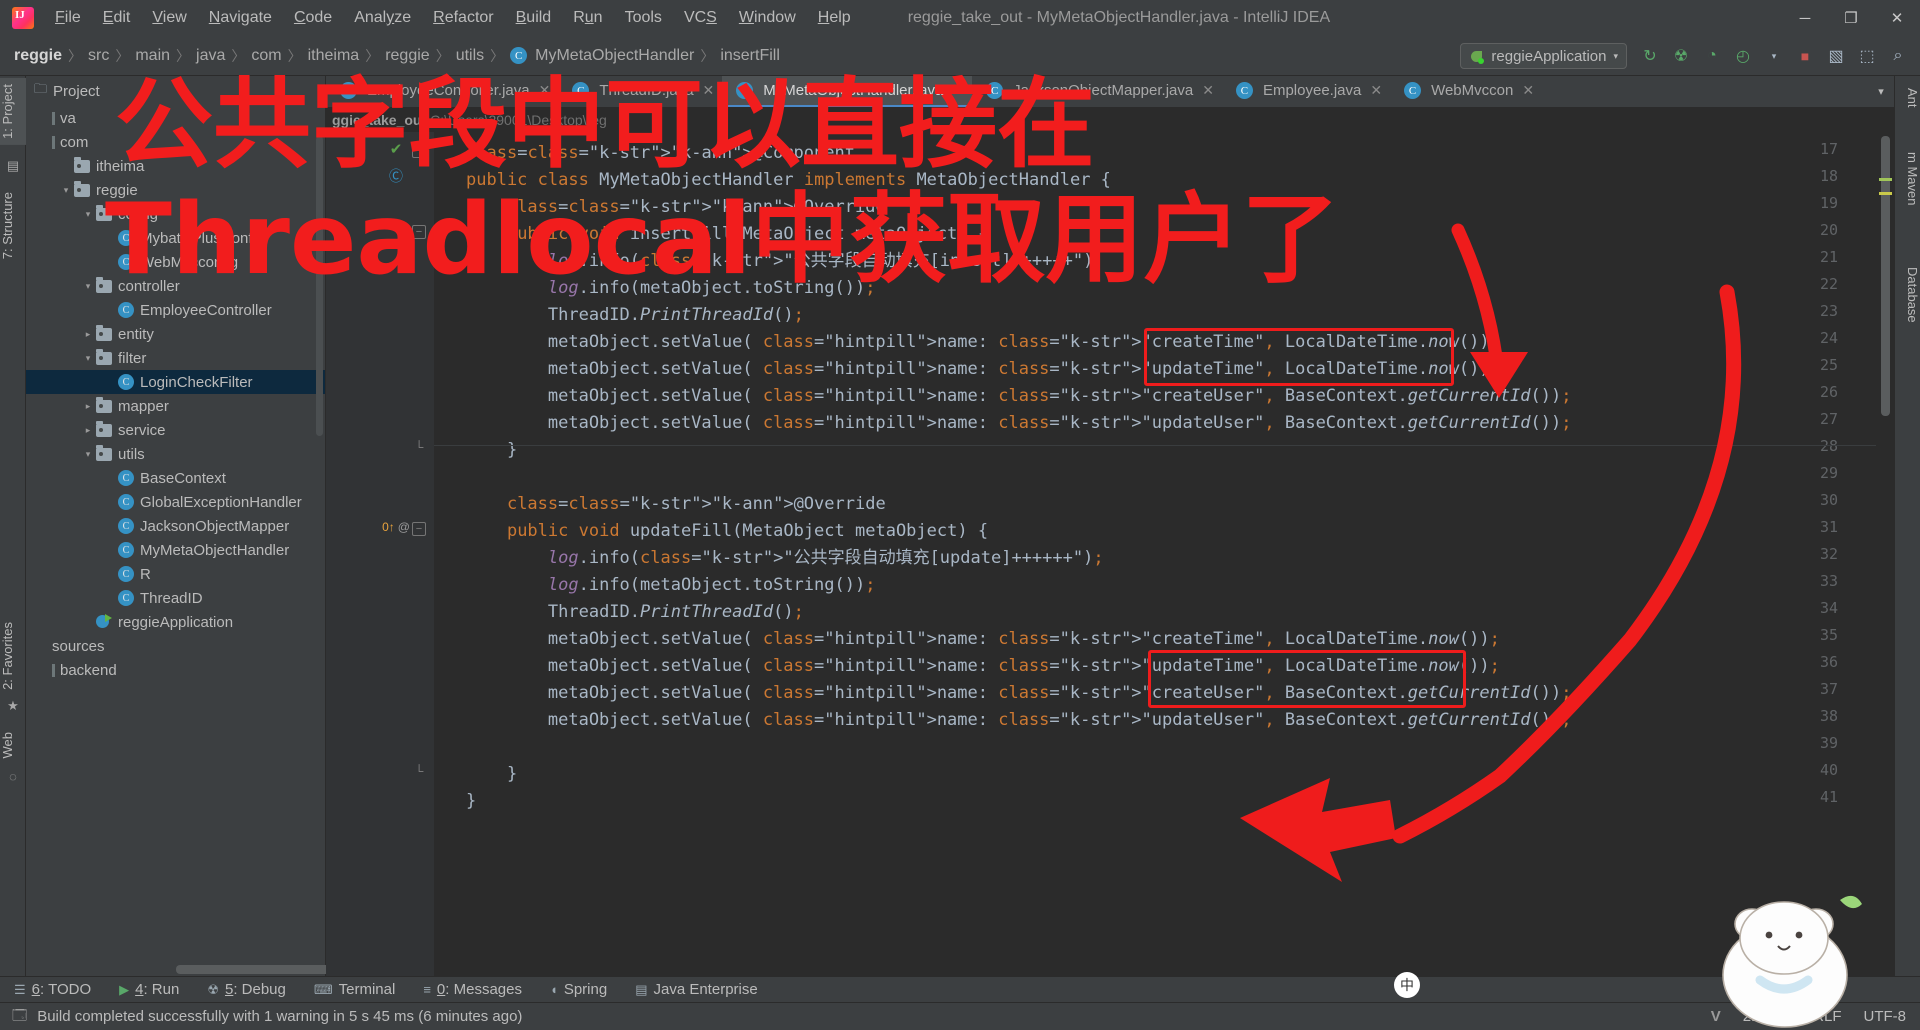 This screenshot has height=1030, width=1920. Describe the element at coordinates (472, 990) in the screenshot. I see `bottom-tab-0-messages: ≡ 0: Messages` at that location.